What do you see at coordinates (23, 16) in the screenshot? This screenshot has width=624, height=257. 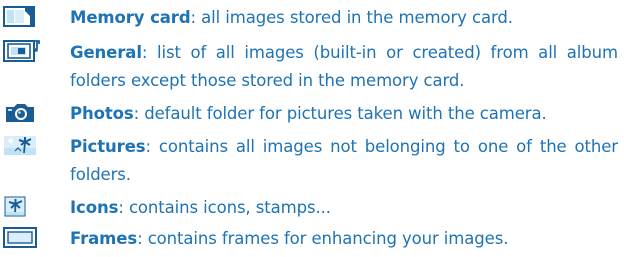 I see `memory-card-icon` at bounding box center [23, 16].